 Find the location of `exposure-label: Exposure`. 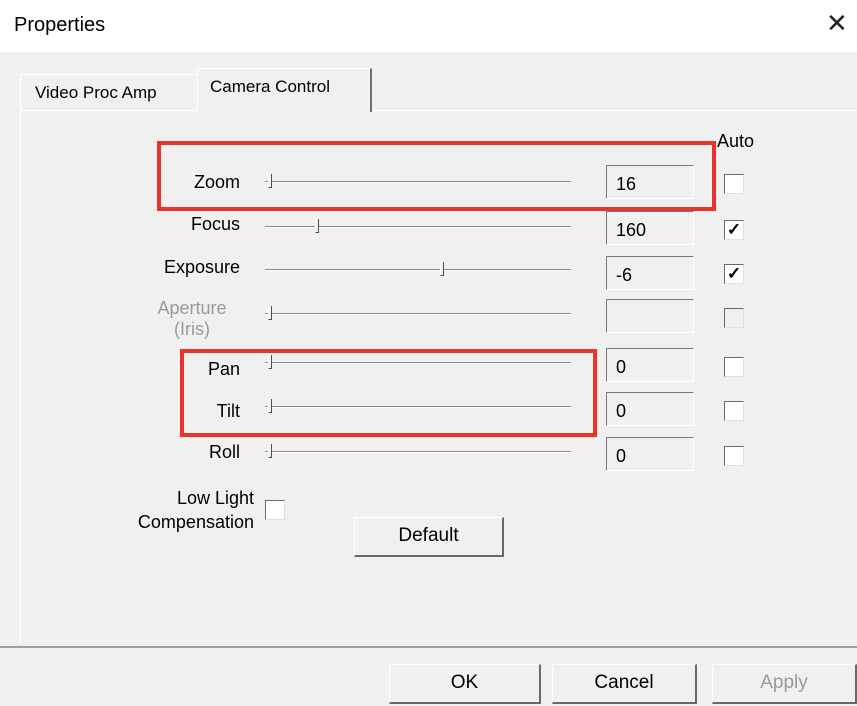

exposure-label: Exposure is located at coordinates (201, 267).